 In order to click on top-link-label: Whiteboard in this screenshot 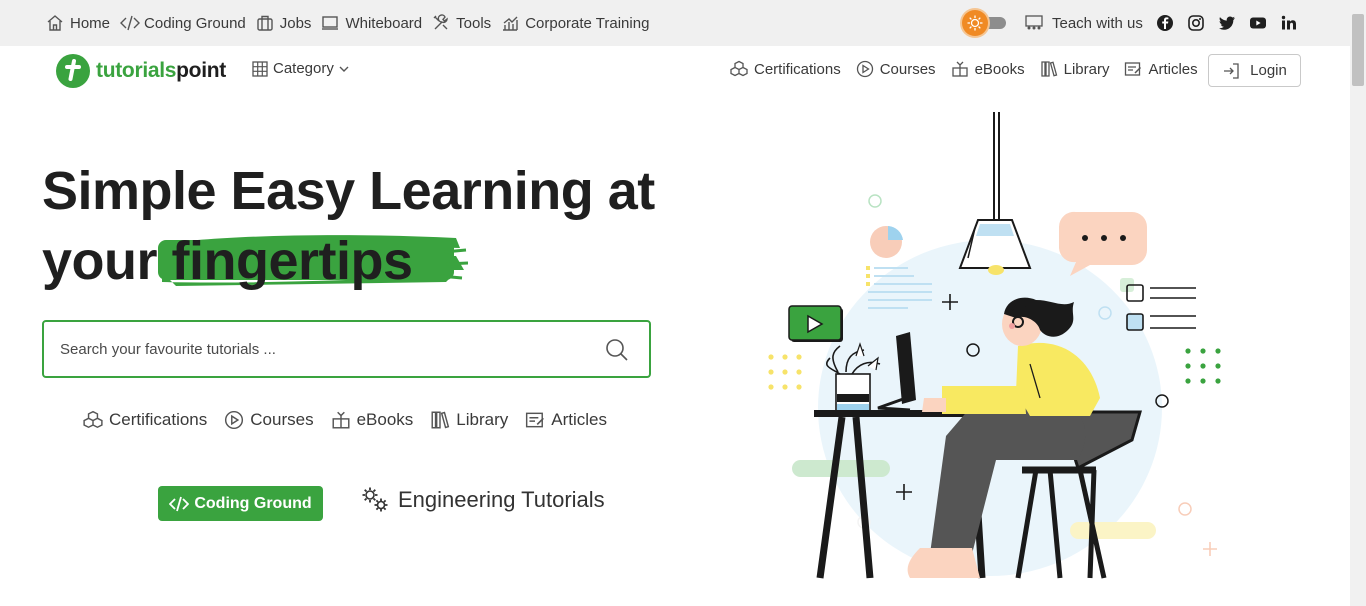, I will do `click(384, 23)`.